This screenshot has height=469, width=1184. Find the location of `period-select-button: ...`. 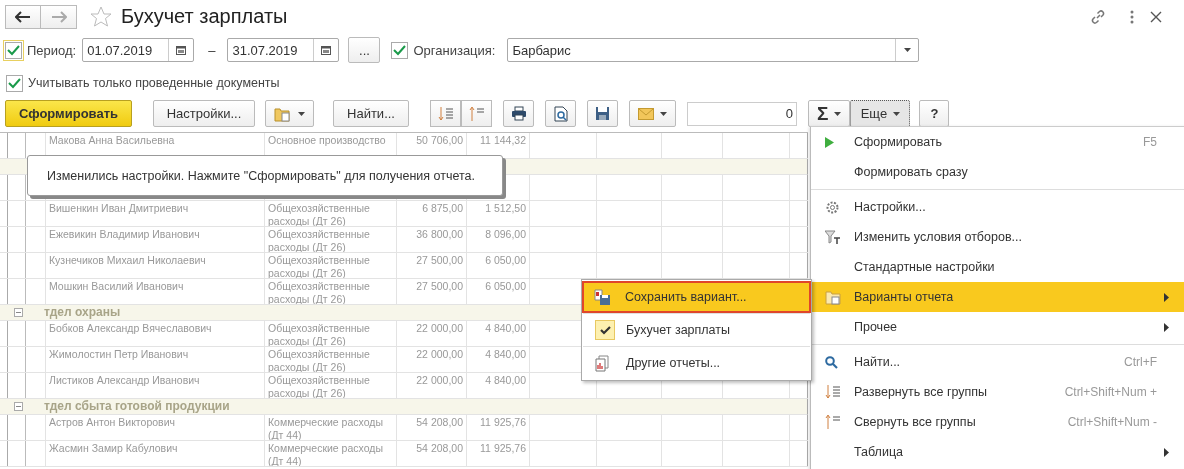

period-select-button: ... is located at coordinates (364, 50).